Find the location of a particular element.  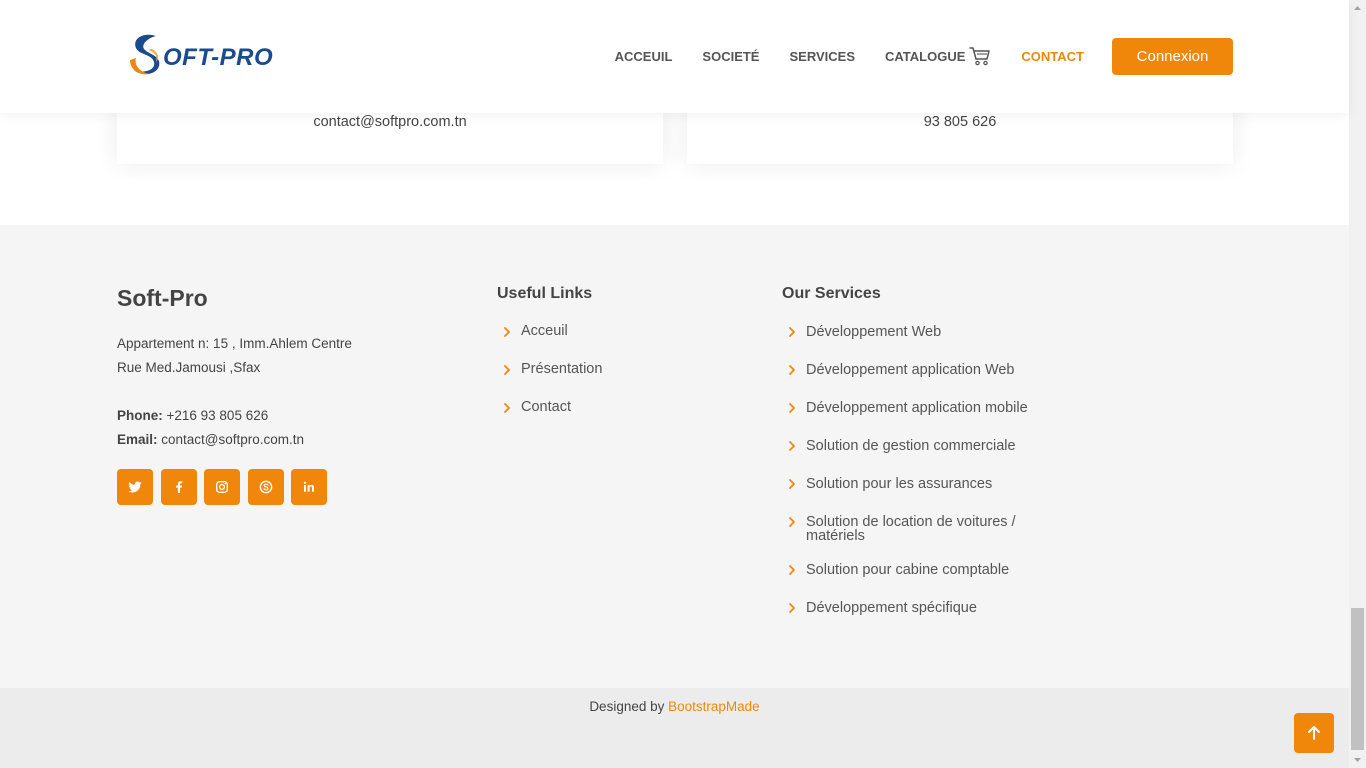

facebook-icon is located at coordinates (178, 487).